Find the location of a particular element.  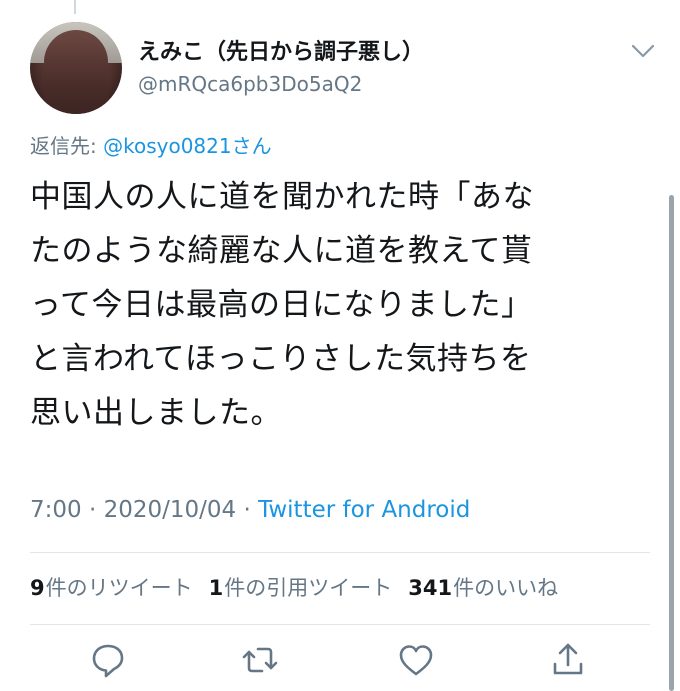

tweet-actions is located at coordinates (340, 662).